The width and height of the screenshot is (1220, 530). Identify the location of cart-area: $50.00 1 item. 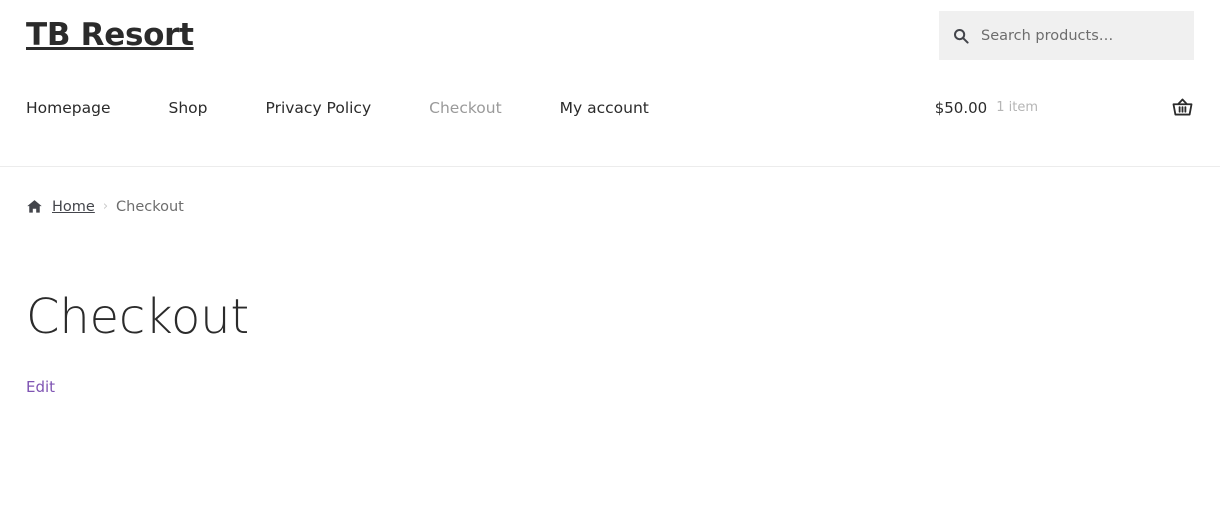
(1064, 107).